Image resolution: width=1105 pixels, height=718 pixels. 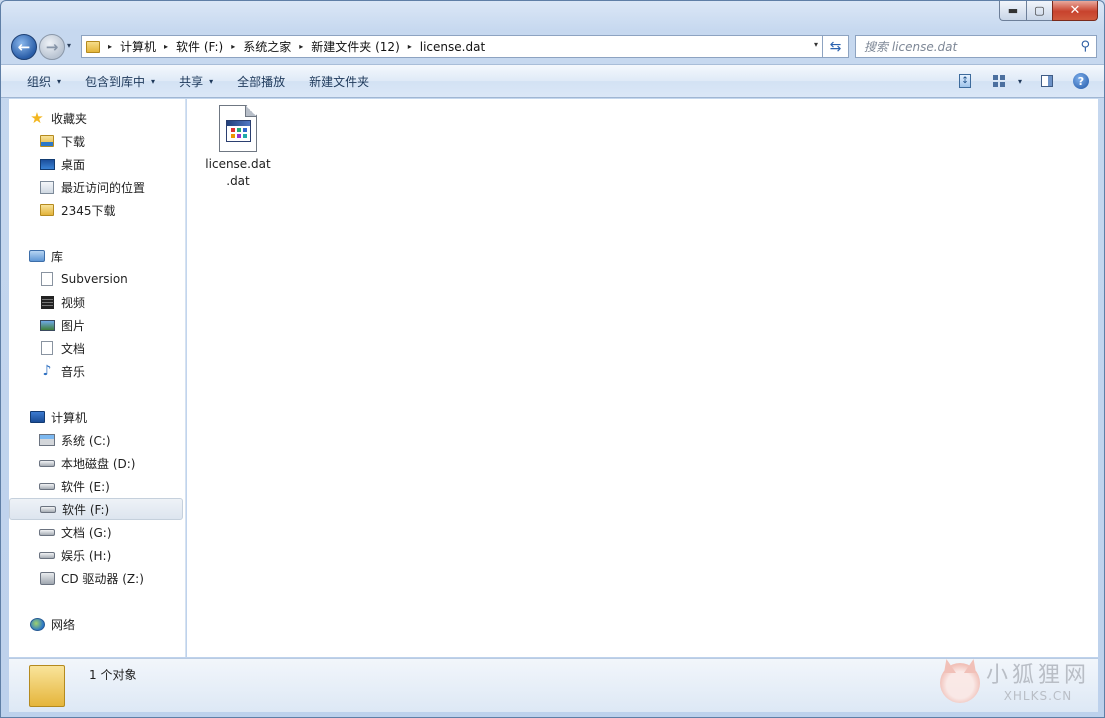 What do you see at coordinates (69, 45) in the screenshot?
I see `recent-pages-dropdown: ▾` at bounding box center [69, 45].